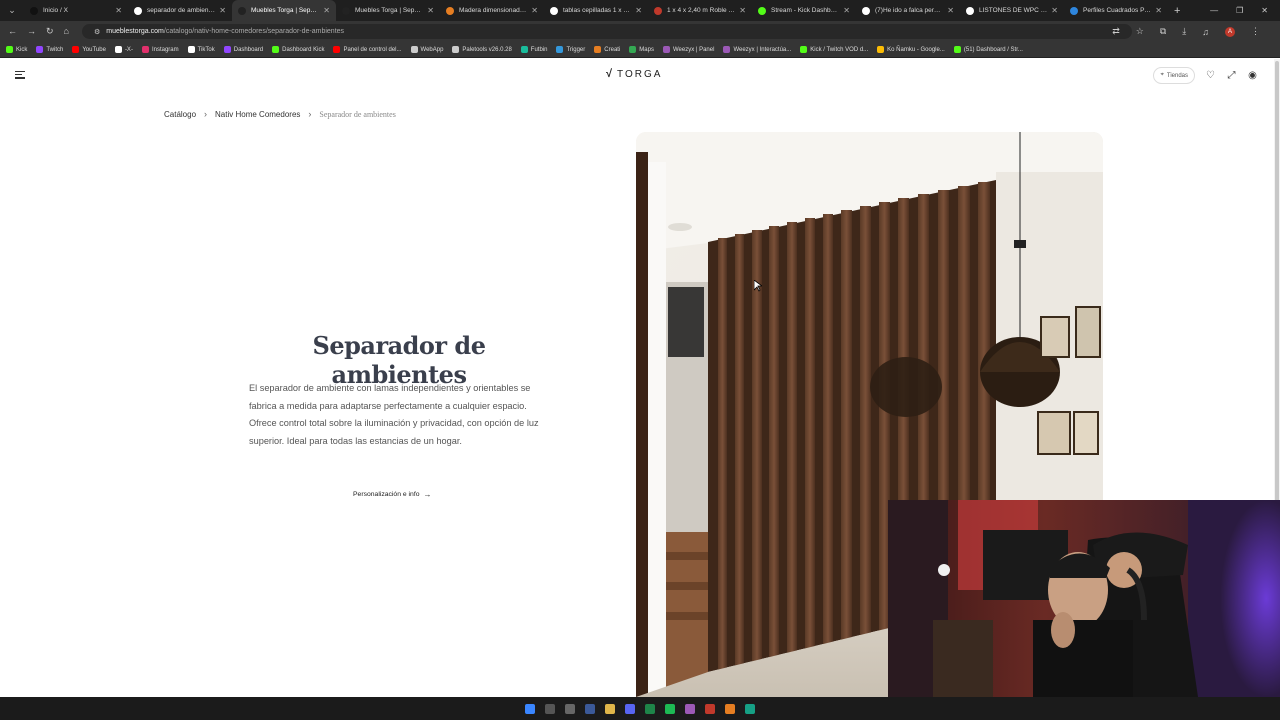 The image size is (1280, 720). Describe the element at coordinates (1231, 75) in the screenshot. I see `compare-icon: ⤢` at that location.